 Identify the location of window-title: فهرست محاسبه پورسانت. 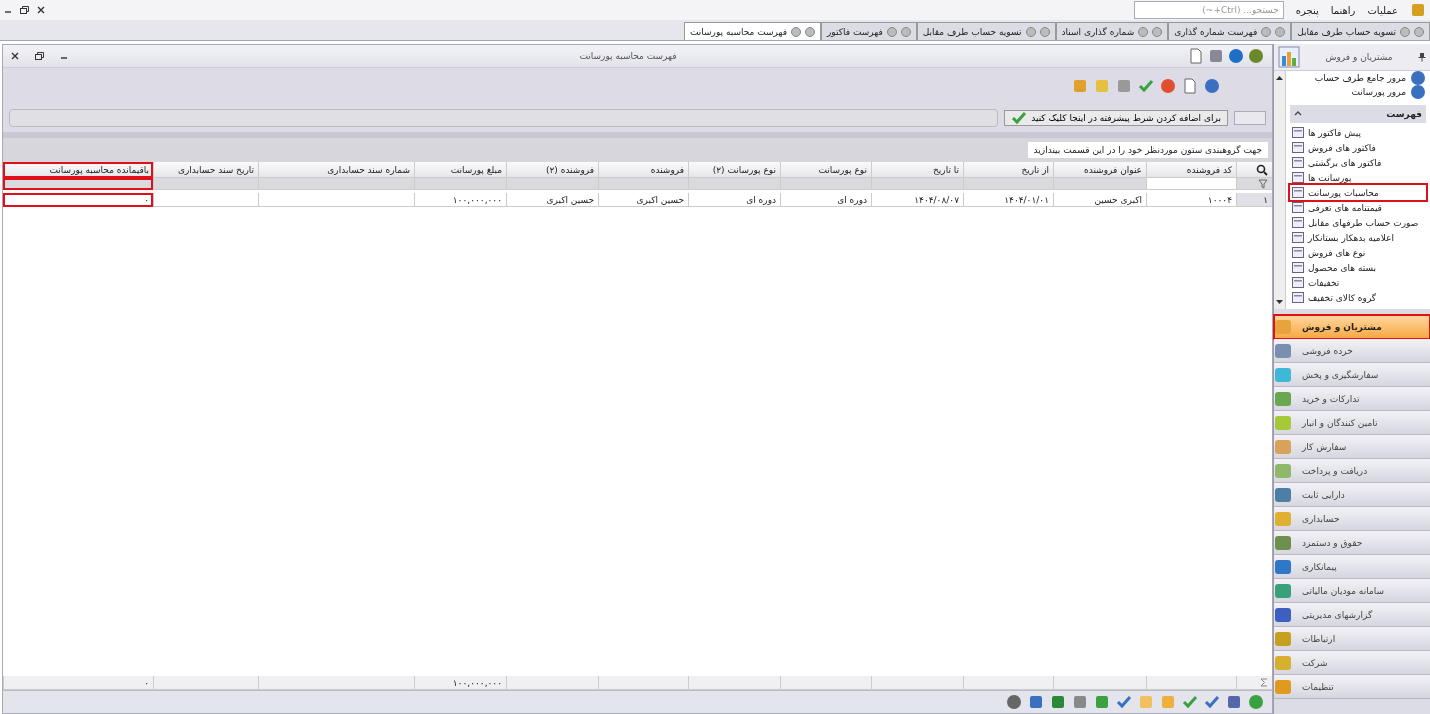
(628, 56).